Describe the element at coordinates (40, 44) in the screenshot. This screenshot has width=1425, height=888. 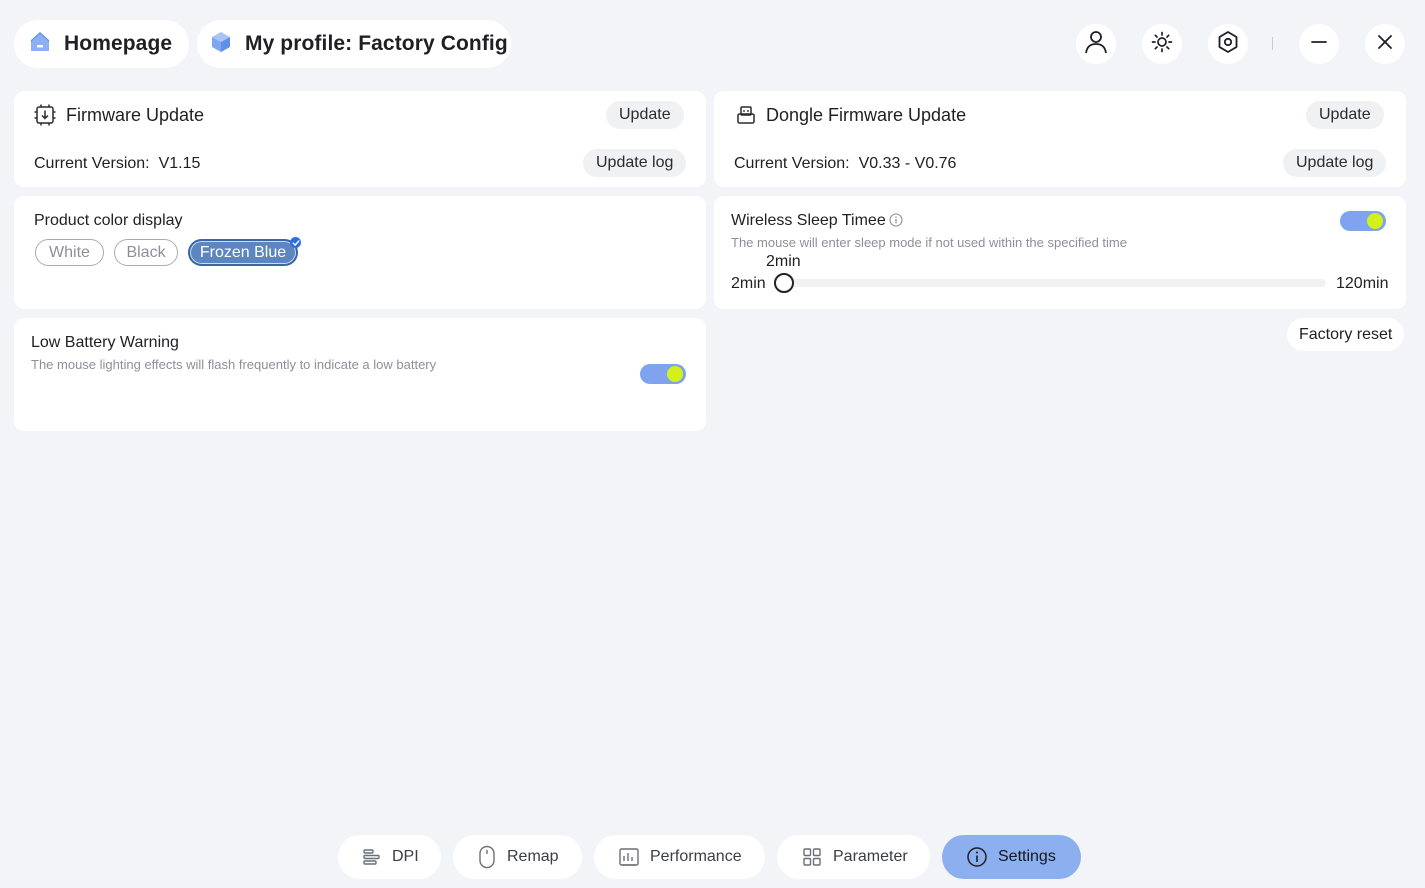
I see `home-icon` at that location.